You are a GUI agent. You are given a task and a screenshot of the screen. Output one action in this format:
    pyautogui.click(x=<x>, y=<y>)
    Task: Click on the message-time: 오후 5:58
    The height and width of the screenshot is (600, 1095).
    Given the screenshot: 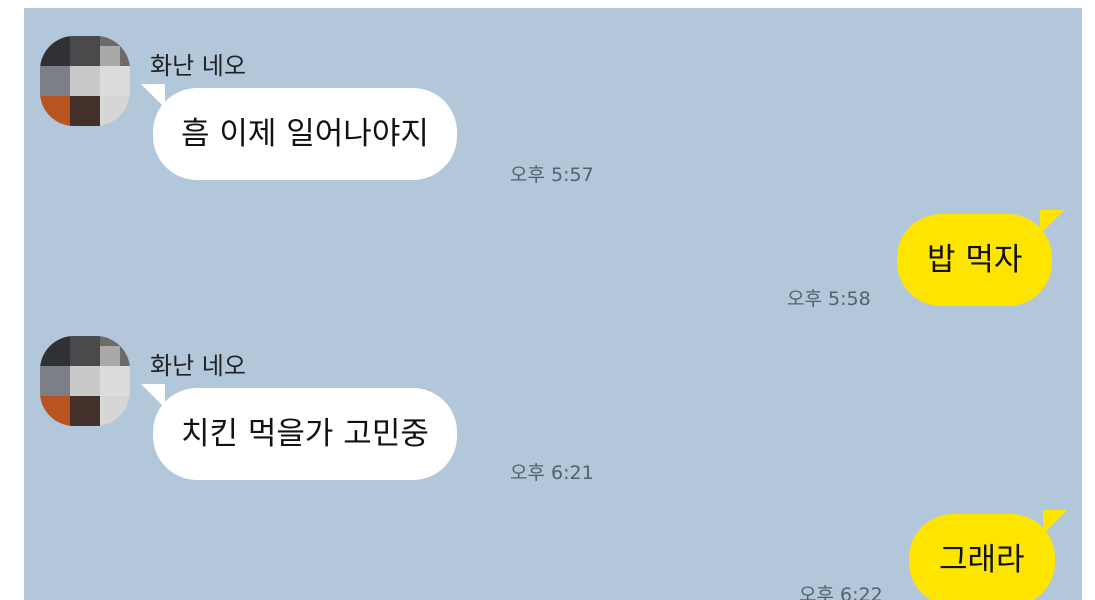 What is the action you would take?
    pyautogui.click(x=829, y=299)
    